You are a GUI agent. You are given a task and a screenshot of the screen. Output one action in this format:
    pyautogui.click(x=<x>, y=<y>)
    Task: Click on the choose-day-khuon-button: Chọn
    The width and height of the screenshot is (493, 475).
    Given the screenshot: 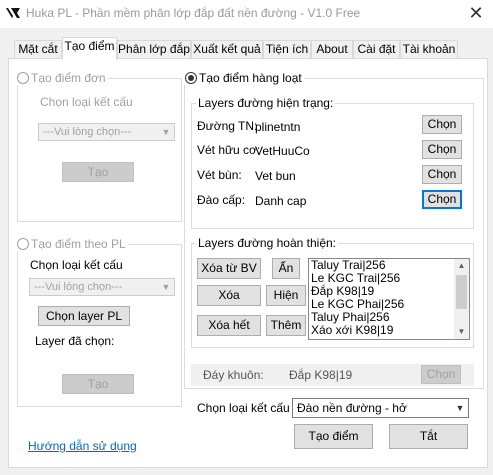 What is the action you would take?
    pyautogui.click(x=441, y=374)
    